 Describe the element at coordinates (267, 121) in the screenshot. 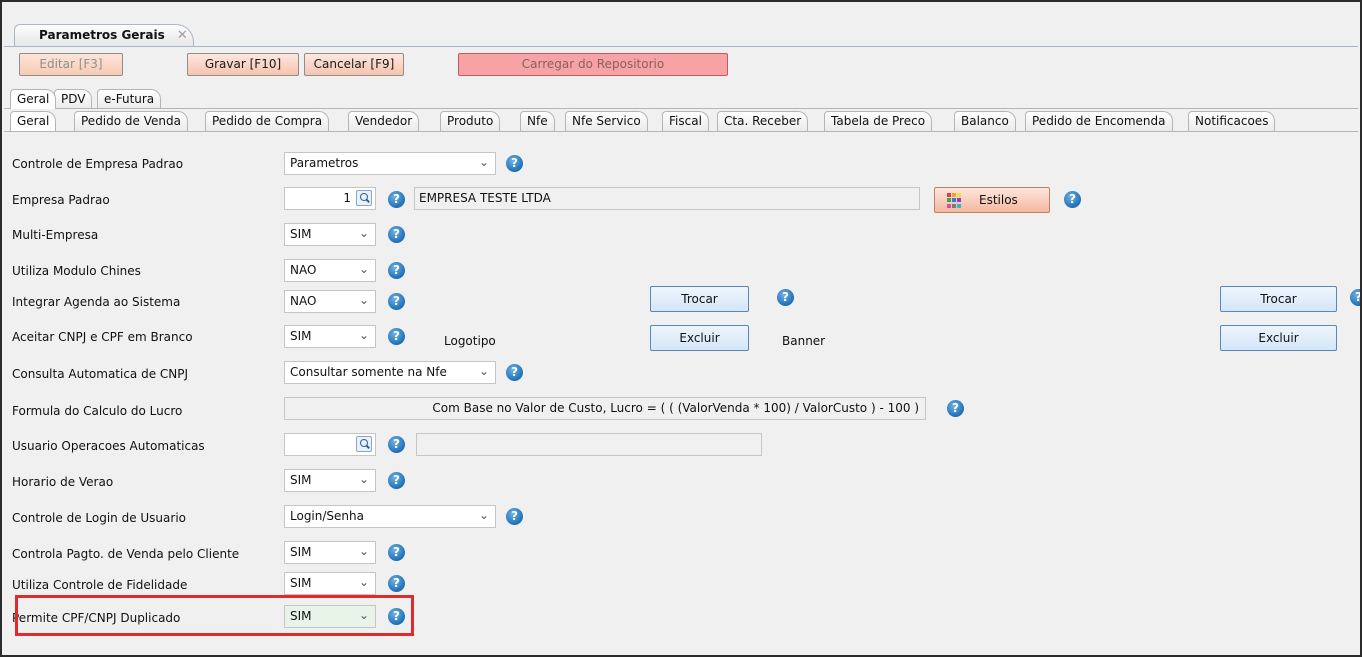

I see `tab-pedido-compra: Pedido de Compra` at that location.